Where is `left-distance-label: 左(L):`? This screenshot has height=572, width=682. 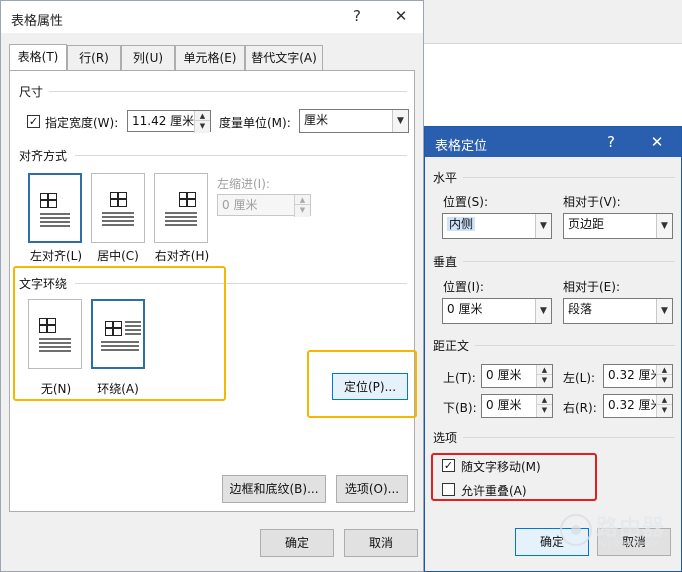 left-distance-label: 左(L): is located at coordinates (579, 378).